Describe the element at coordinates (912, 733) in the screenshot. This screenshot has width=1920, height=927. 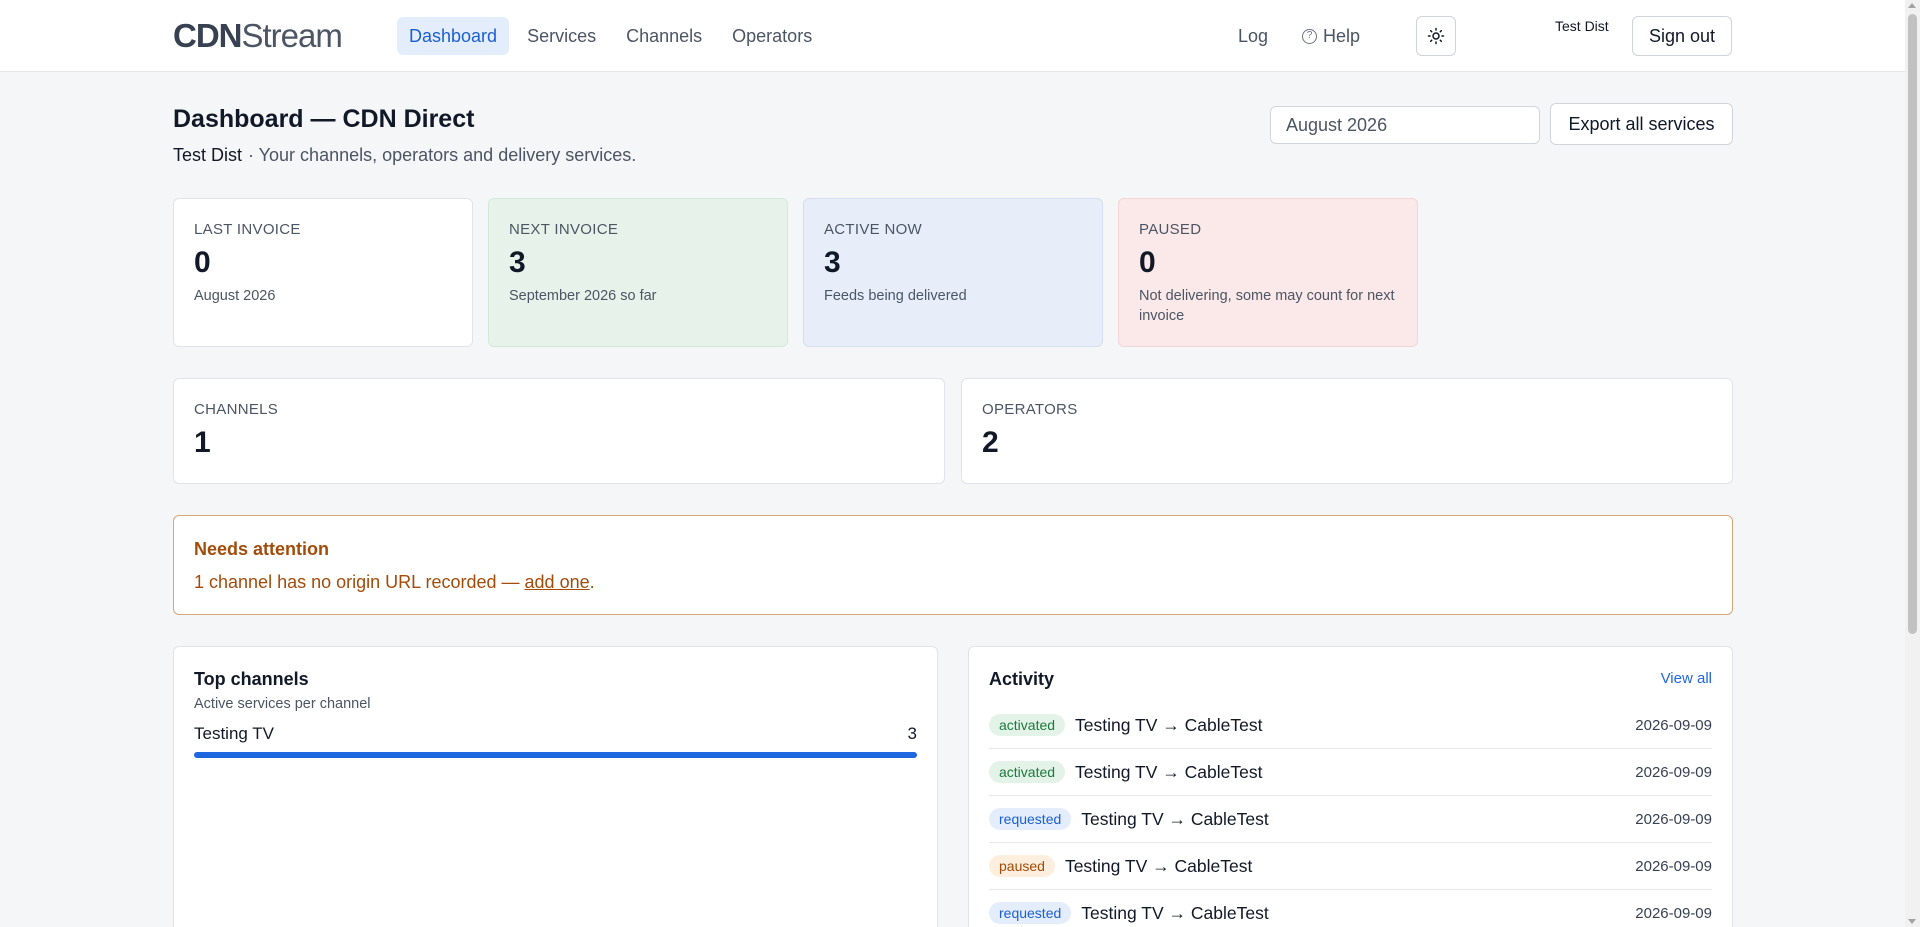
I see `channel-count: 3` at that location.